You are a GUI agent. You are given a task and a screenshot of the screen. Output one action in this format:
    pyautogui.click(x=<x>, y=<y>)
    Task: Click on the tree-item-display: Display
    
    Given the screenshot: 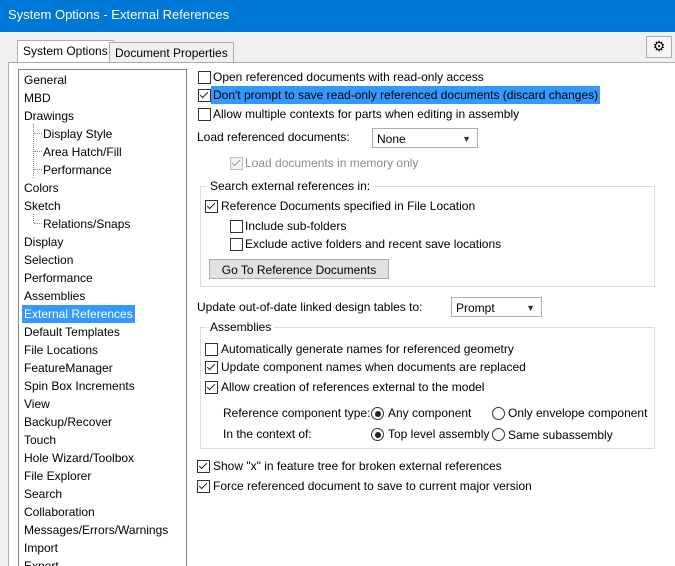 What is the action you would take?
    pyautogui.click(x=43, y=242)
    